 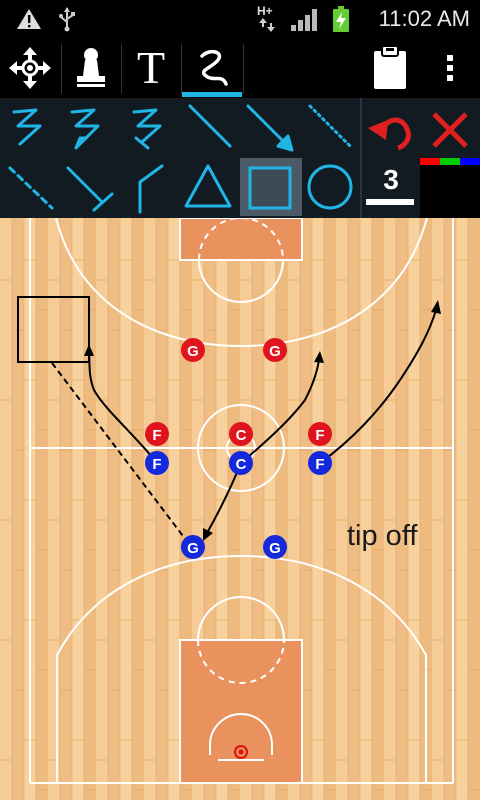 What do you see at coordinates (85, 129) in the screenshot?
I see `squiggle-arrow-line-option` at bounding box center [85, 129].